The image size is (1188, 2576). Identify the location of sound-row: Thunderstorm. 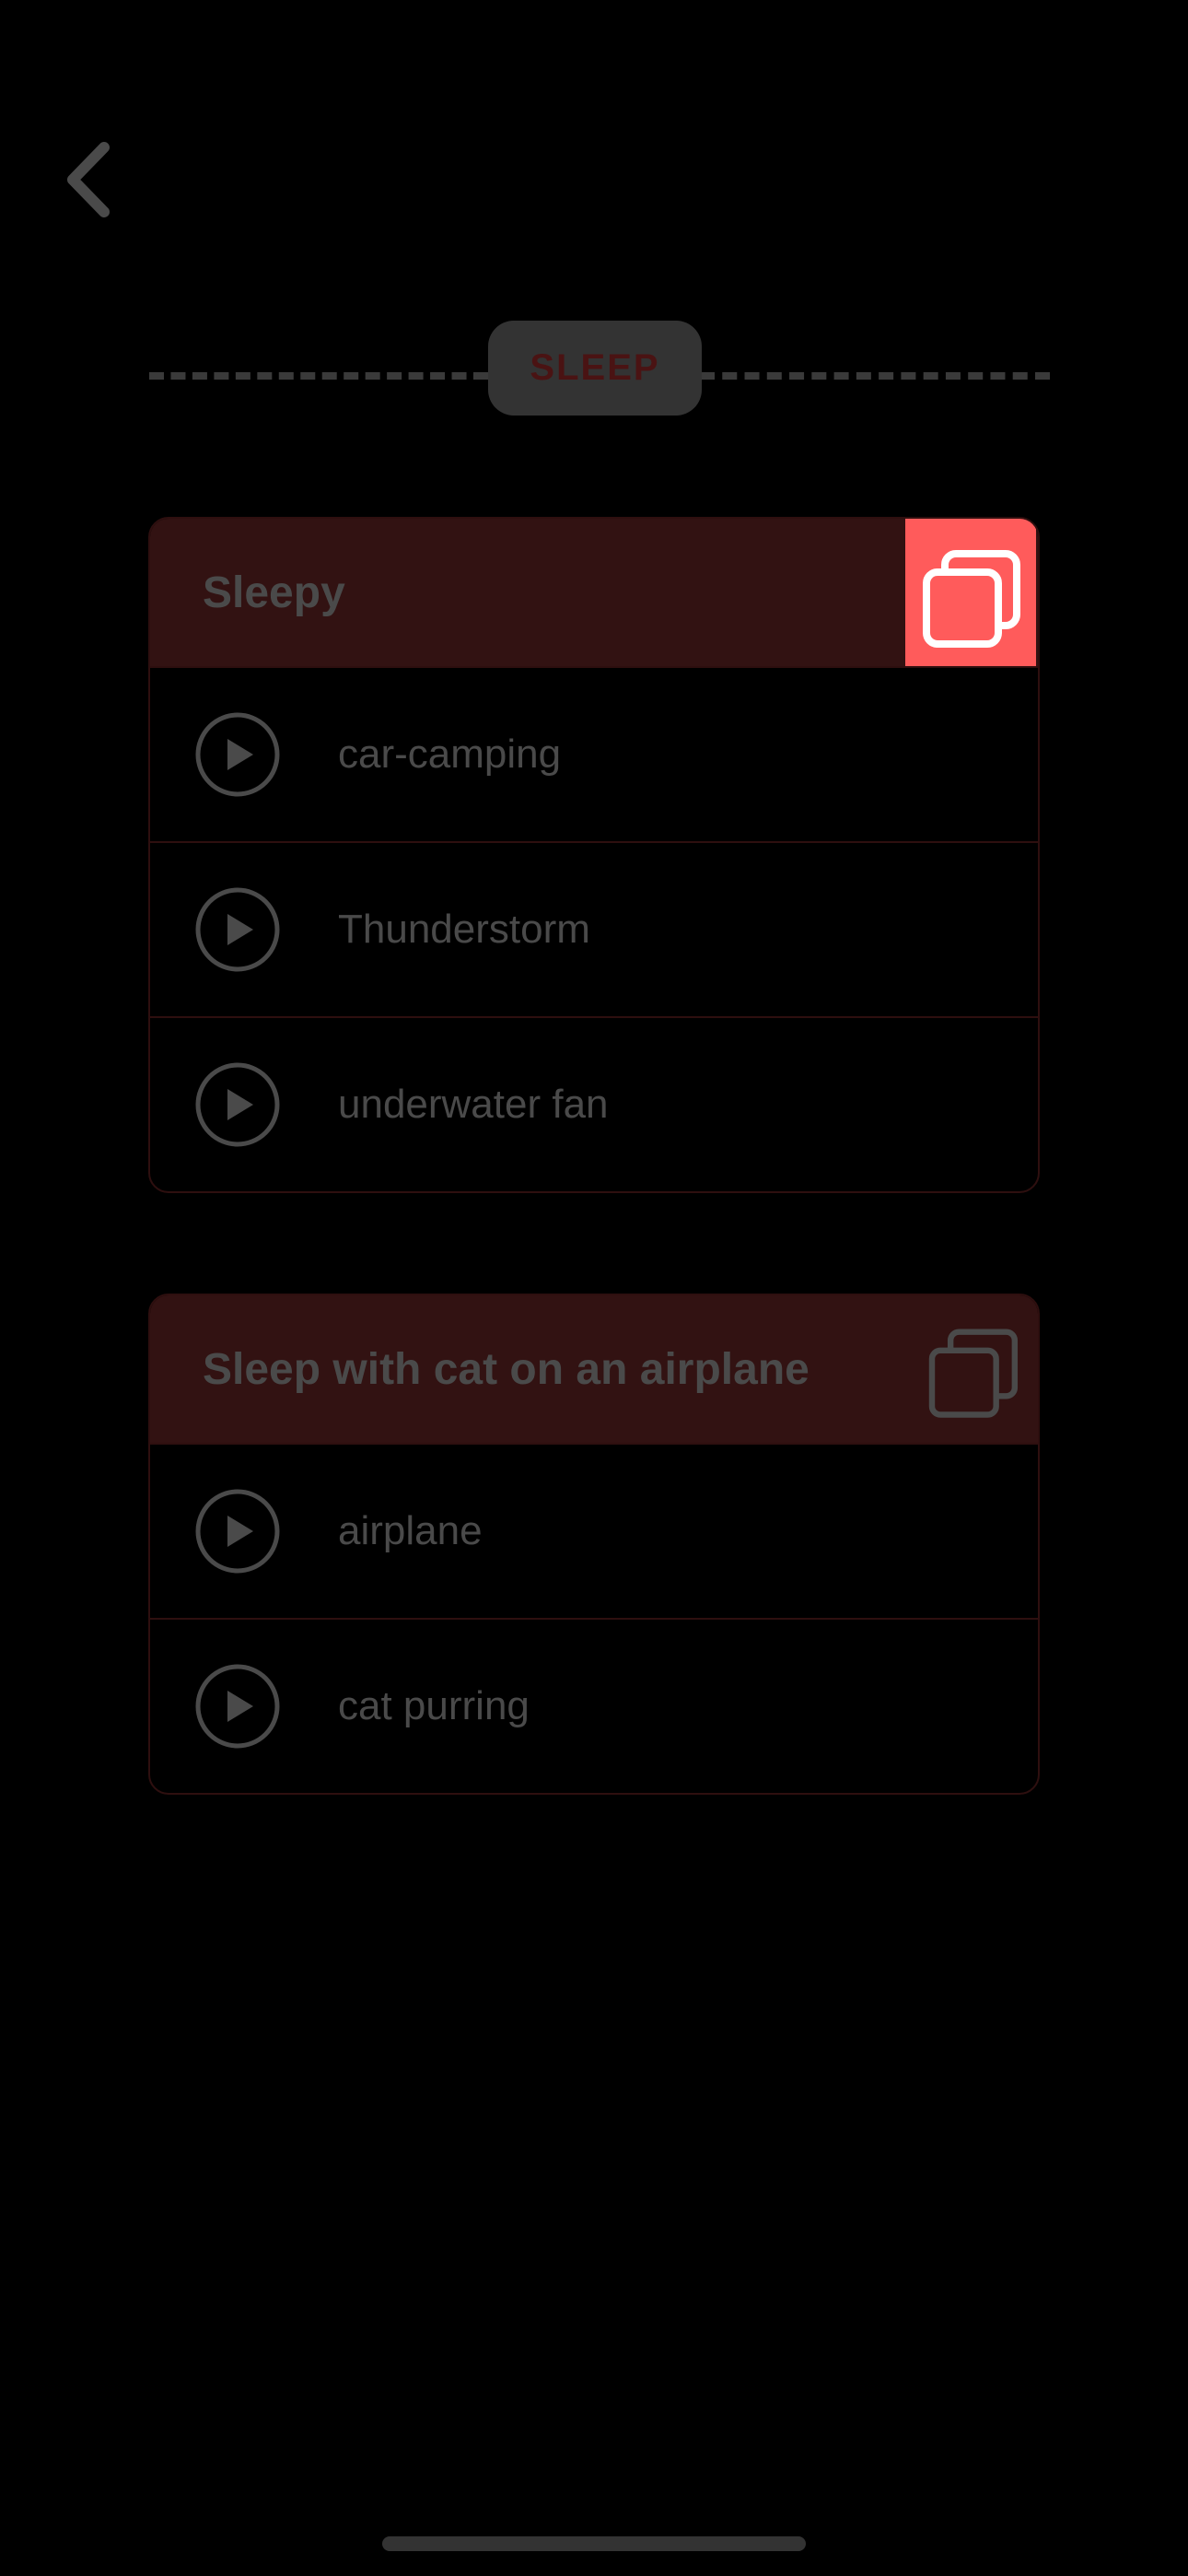
(594, 928).